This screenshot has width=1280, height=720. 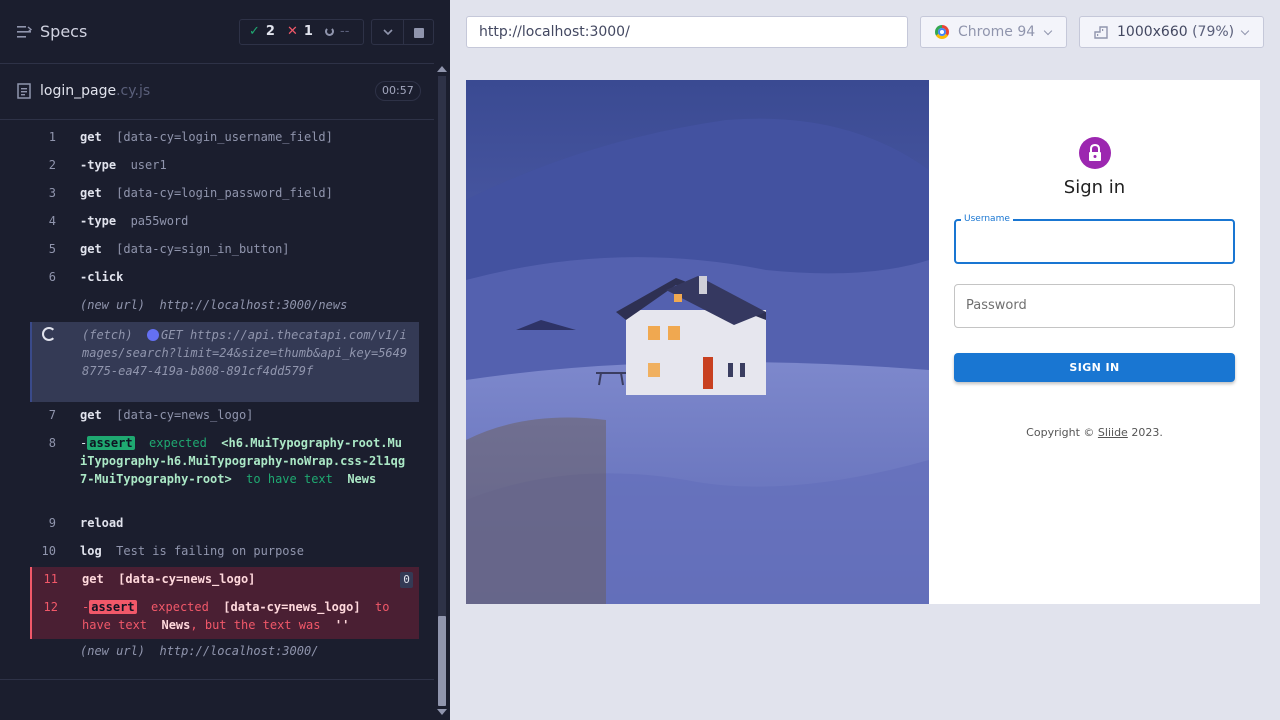 What do you see at coordinates (224, 194) in the screenshot?
I see `command-row: 3 get [data-cy=login_password_field]` at bounding box center [224, 194].